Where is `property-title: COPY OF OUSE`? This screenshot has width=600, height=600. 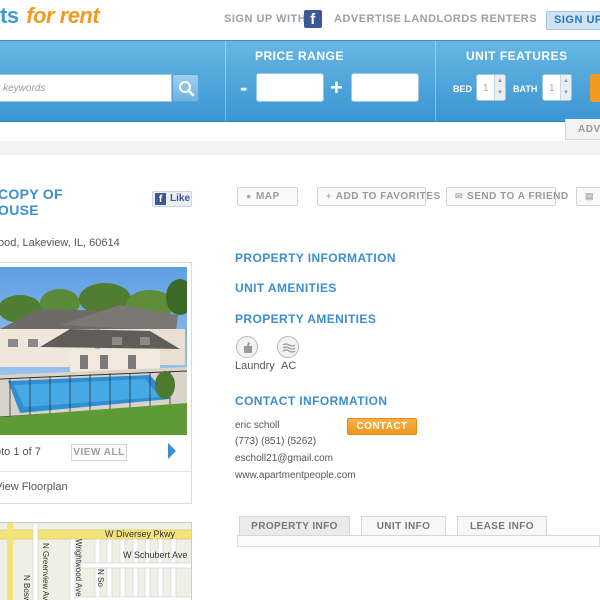 property-title: COPY OF OUSE is located at coordinates (54, 202).